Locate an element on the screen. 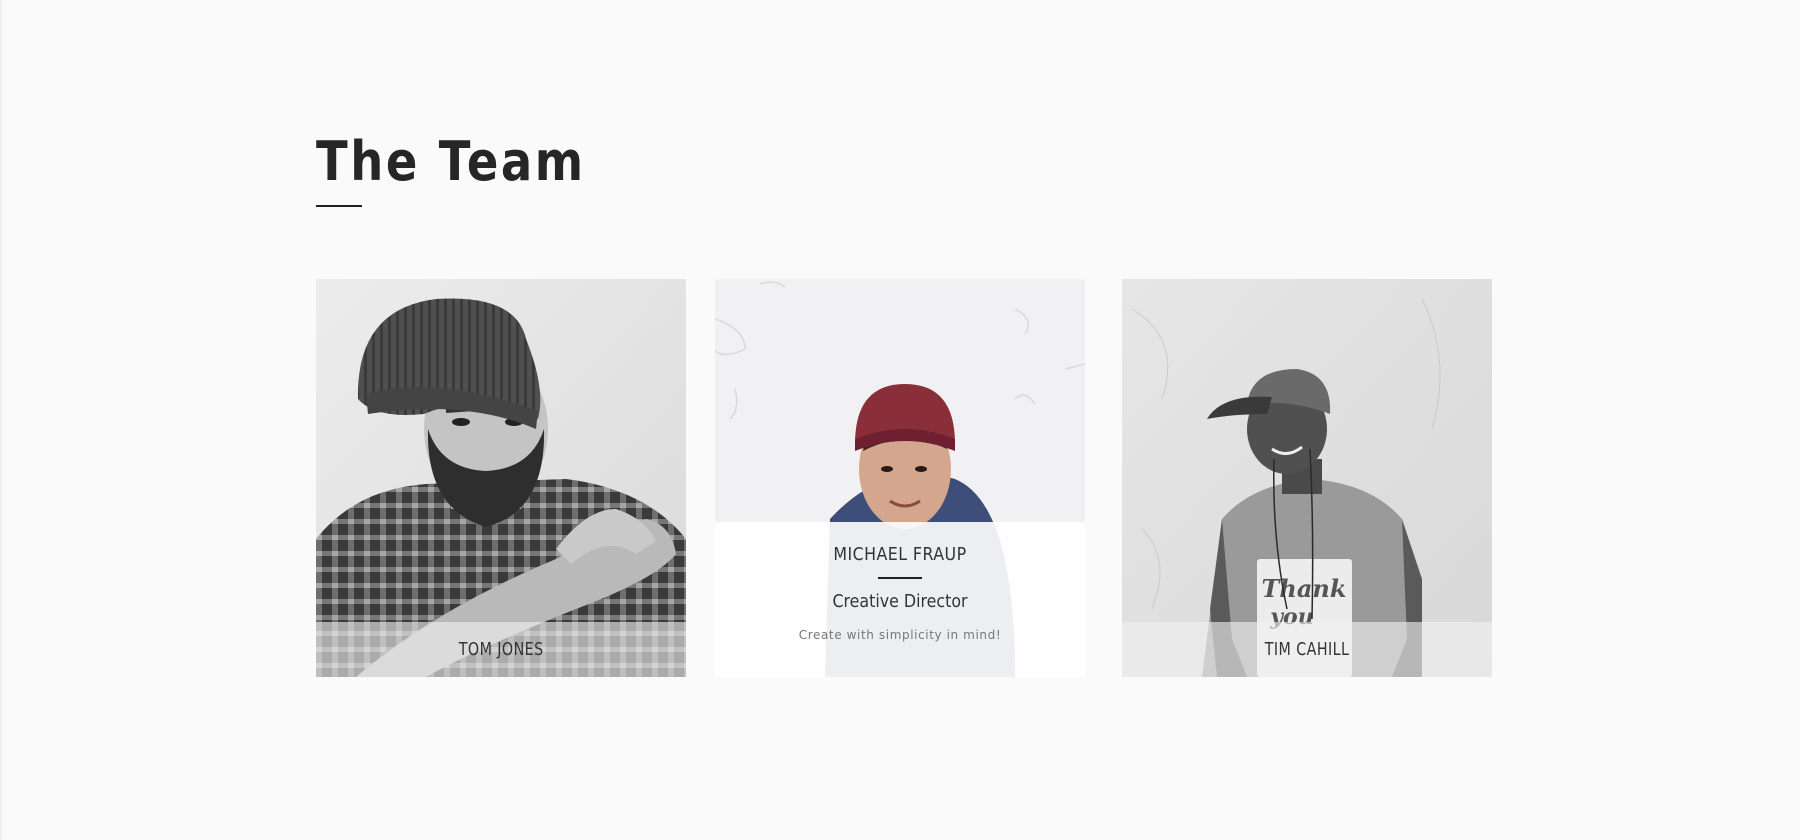  member-role: Creative Director is located at coordinates (900, 601).